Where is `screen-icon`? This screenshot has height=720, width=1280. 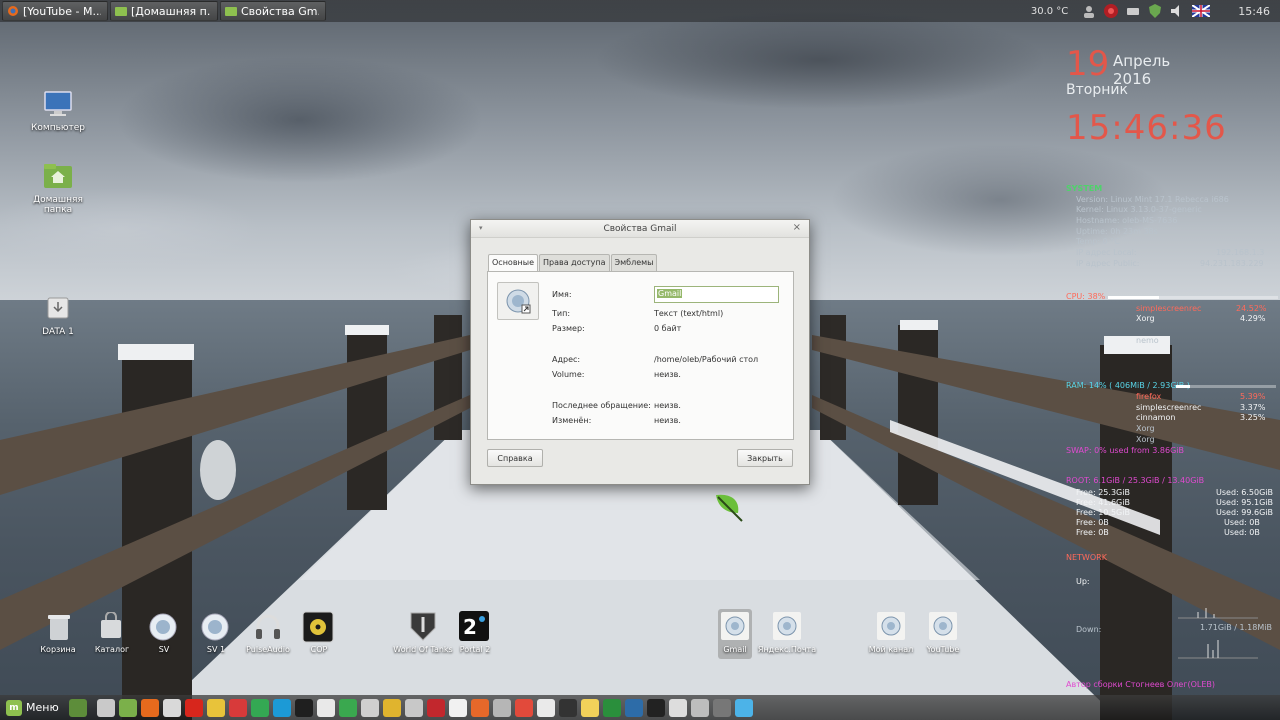 screen-icon is located at coordinates (413, 707).